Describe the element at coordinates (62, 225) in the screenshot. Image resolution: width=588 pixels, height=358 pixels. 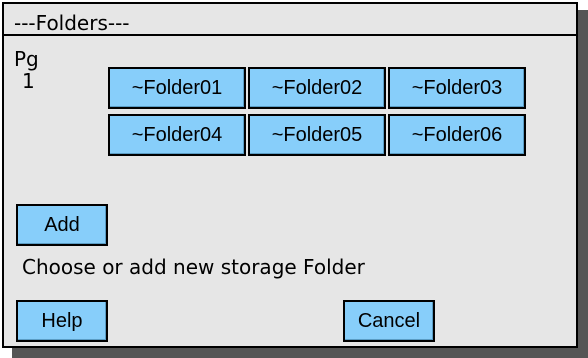
I see `add-folder-button: Add` at that location.